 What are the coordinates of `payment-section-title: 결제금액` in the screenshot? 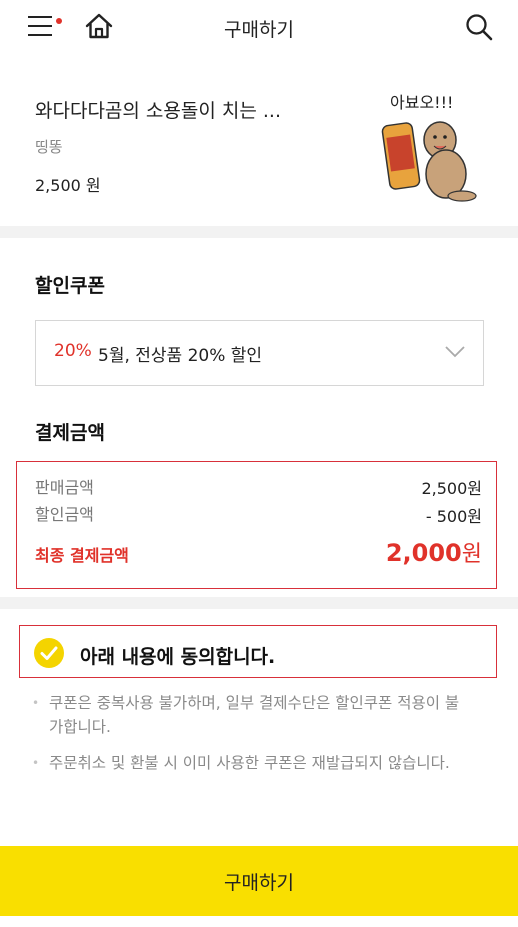 It's located at (70, 433).